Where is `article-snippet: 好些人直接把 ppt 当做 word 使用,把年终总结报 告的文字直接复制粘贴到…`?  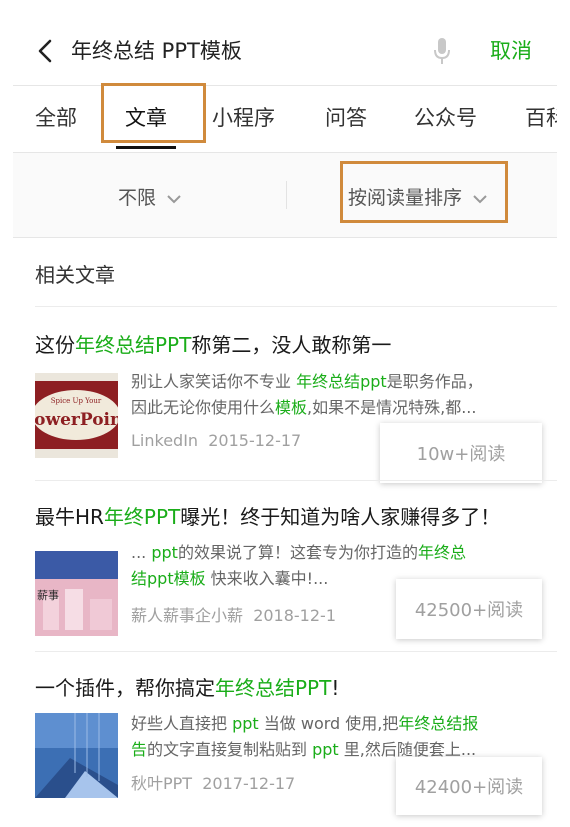 article-snippet: 好些人直接把 ppt 当做 word 使用,把年终总结报 告的文字直接复制粘贴到… is located at coordinates (305, 736).